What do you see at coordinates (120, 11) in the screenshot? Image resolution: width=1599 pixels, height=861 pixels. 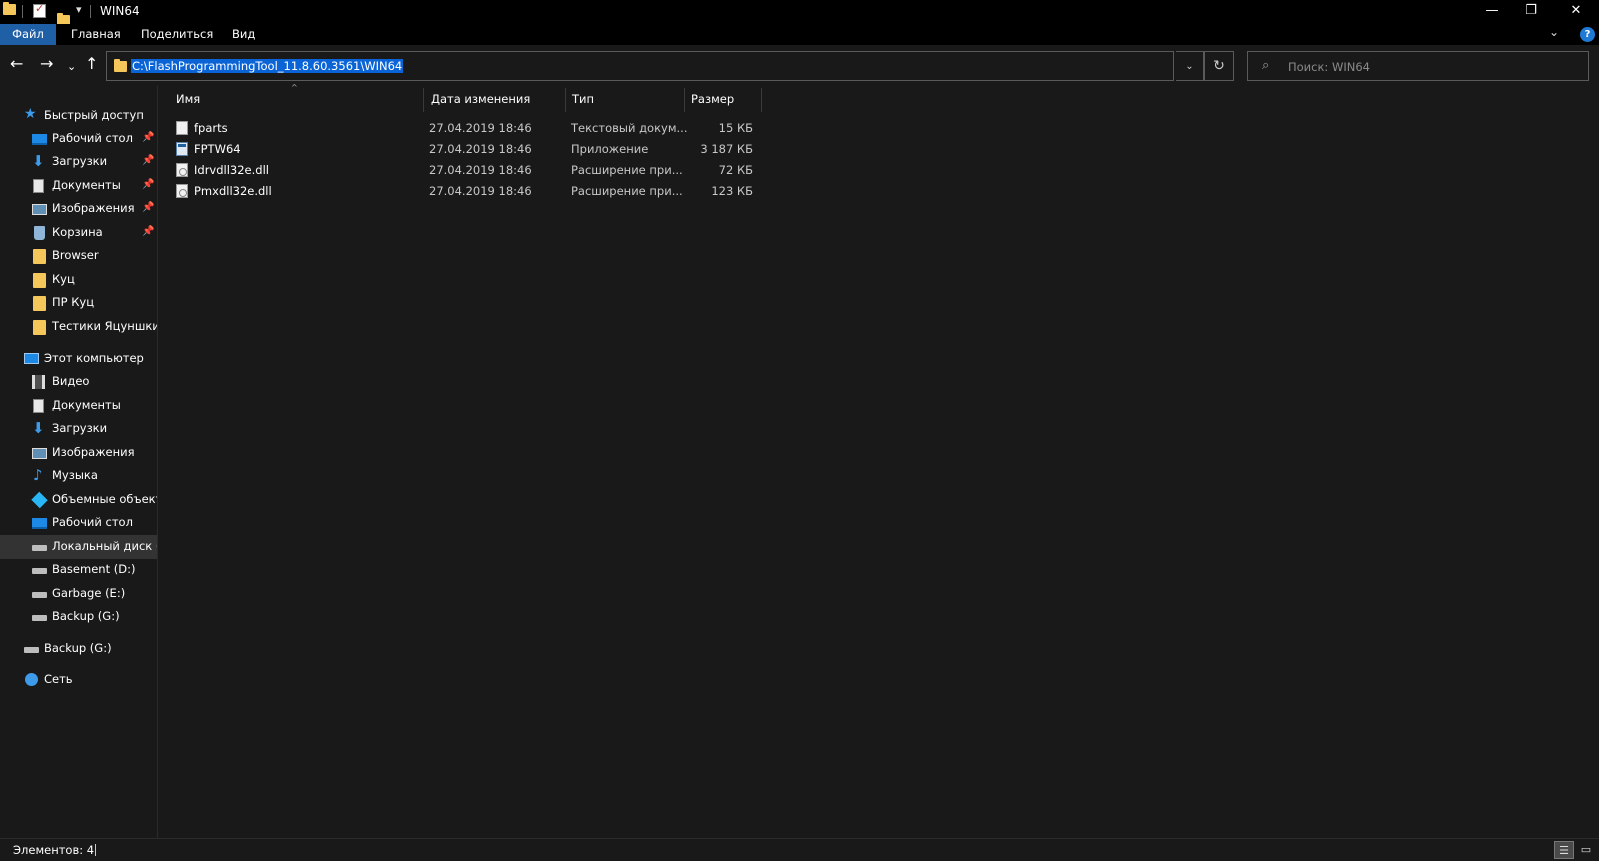 I see `window-title: WIN64` at bounding box center [120, 11].